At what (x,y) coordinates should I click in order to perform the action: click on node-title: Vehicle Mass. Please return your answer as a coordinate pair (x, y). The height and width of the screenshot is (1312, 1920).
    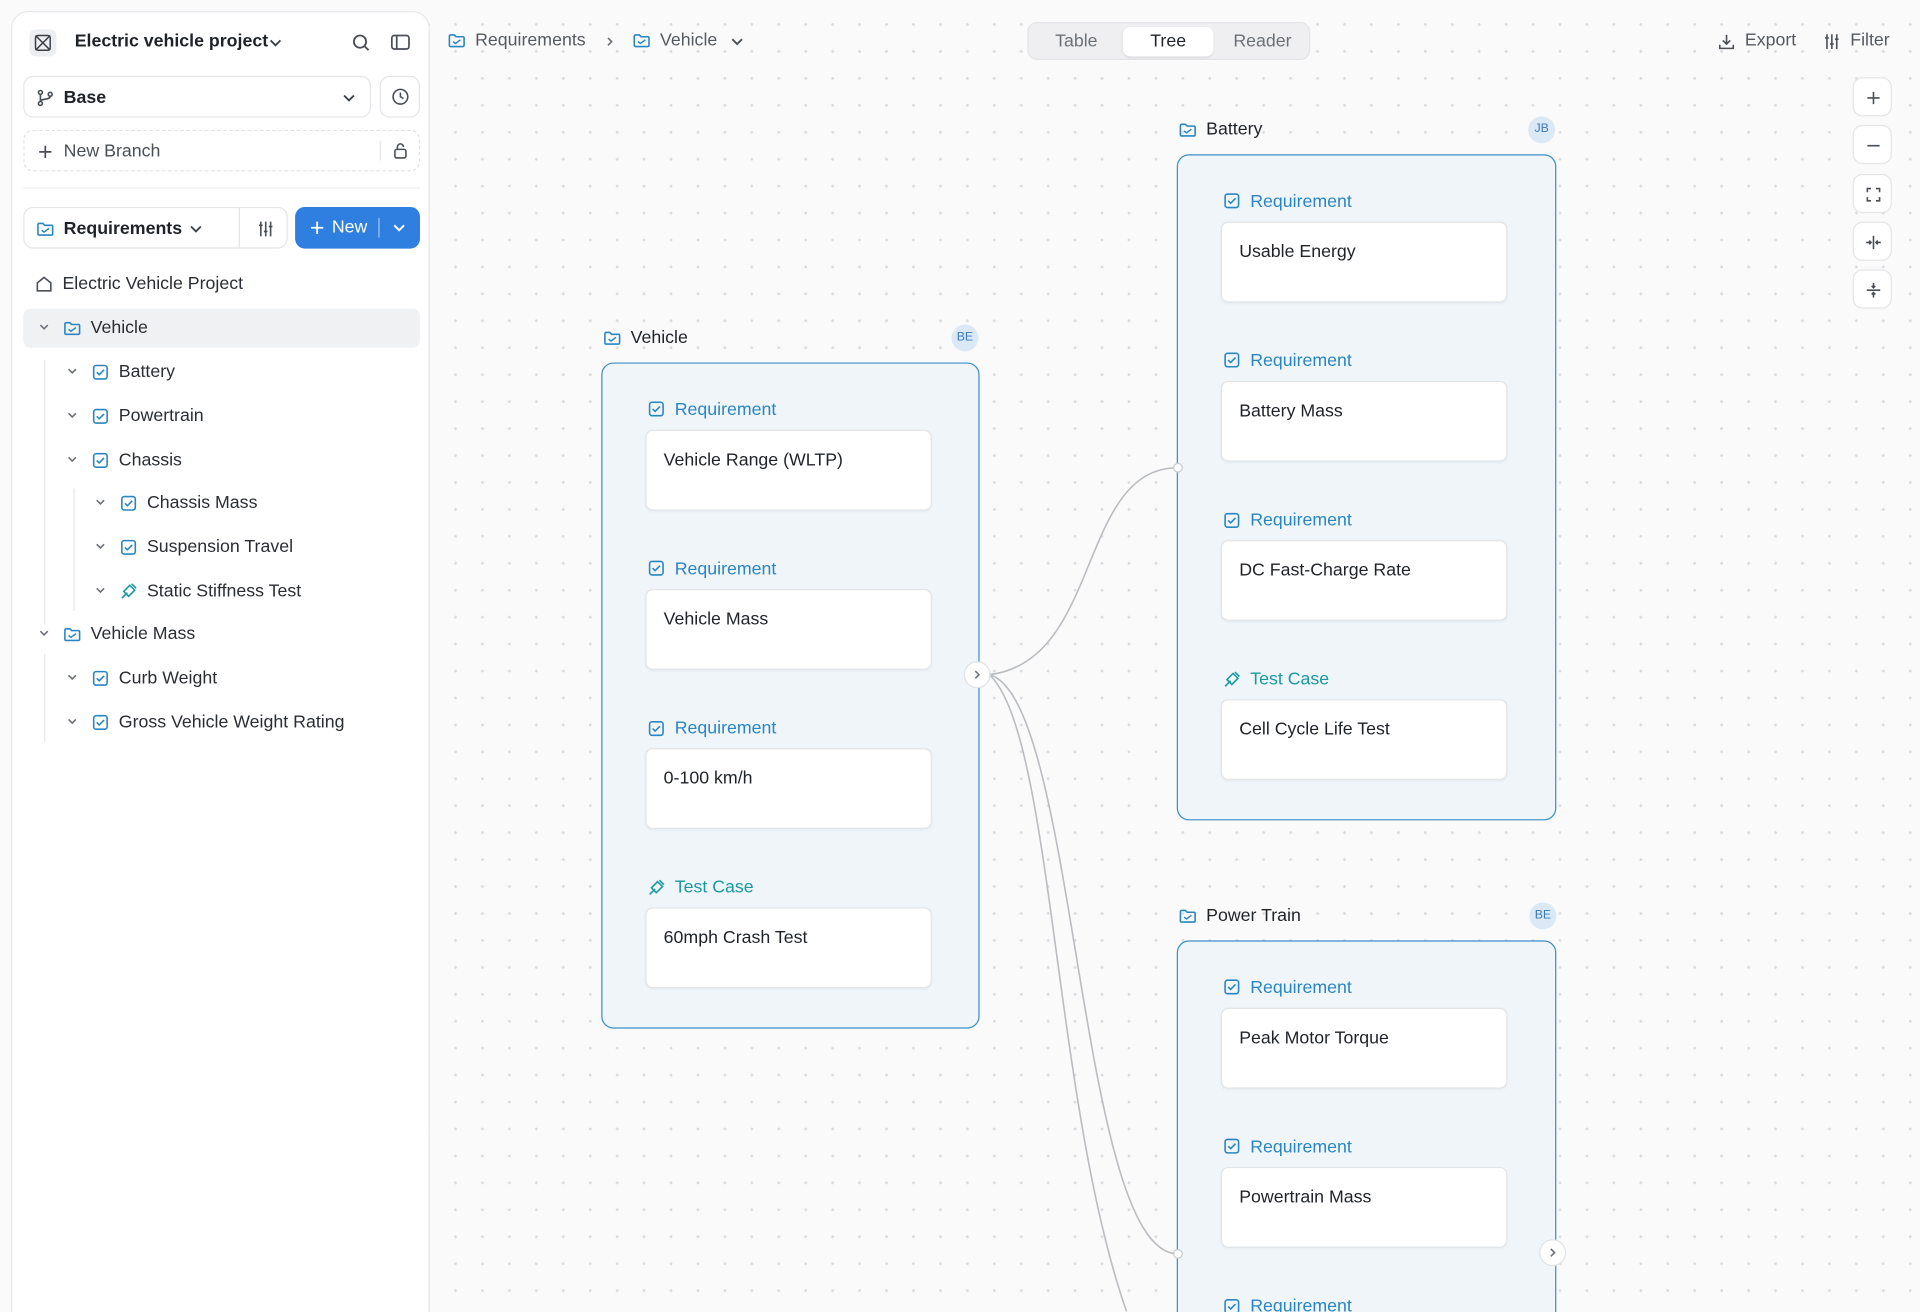
    Looking at the image, I should click on (716, 619).